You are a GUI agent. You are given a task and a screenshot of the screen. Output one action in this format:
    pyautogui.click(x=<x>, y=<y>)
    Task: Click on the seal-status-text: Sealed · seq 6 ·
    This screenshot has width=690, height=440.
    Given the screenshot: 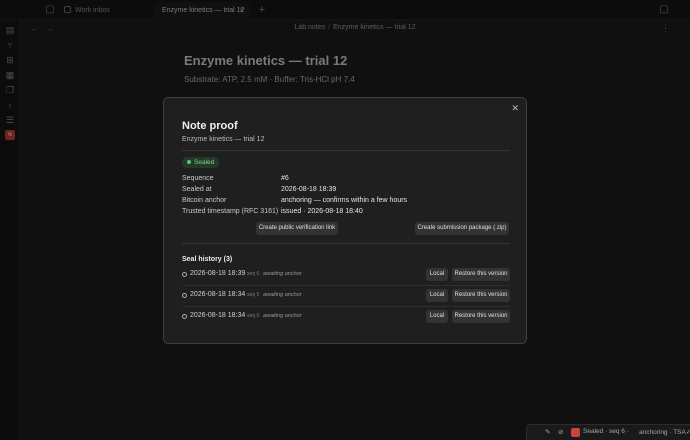 What is the action you would take?
    pyautogui.click(x=606, y=431)
    